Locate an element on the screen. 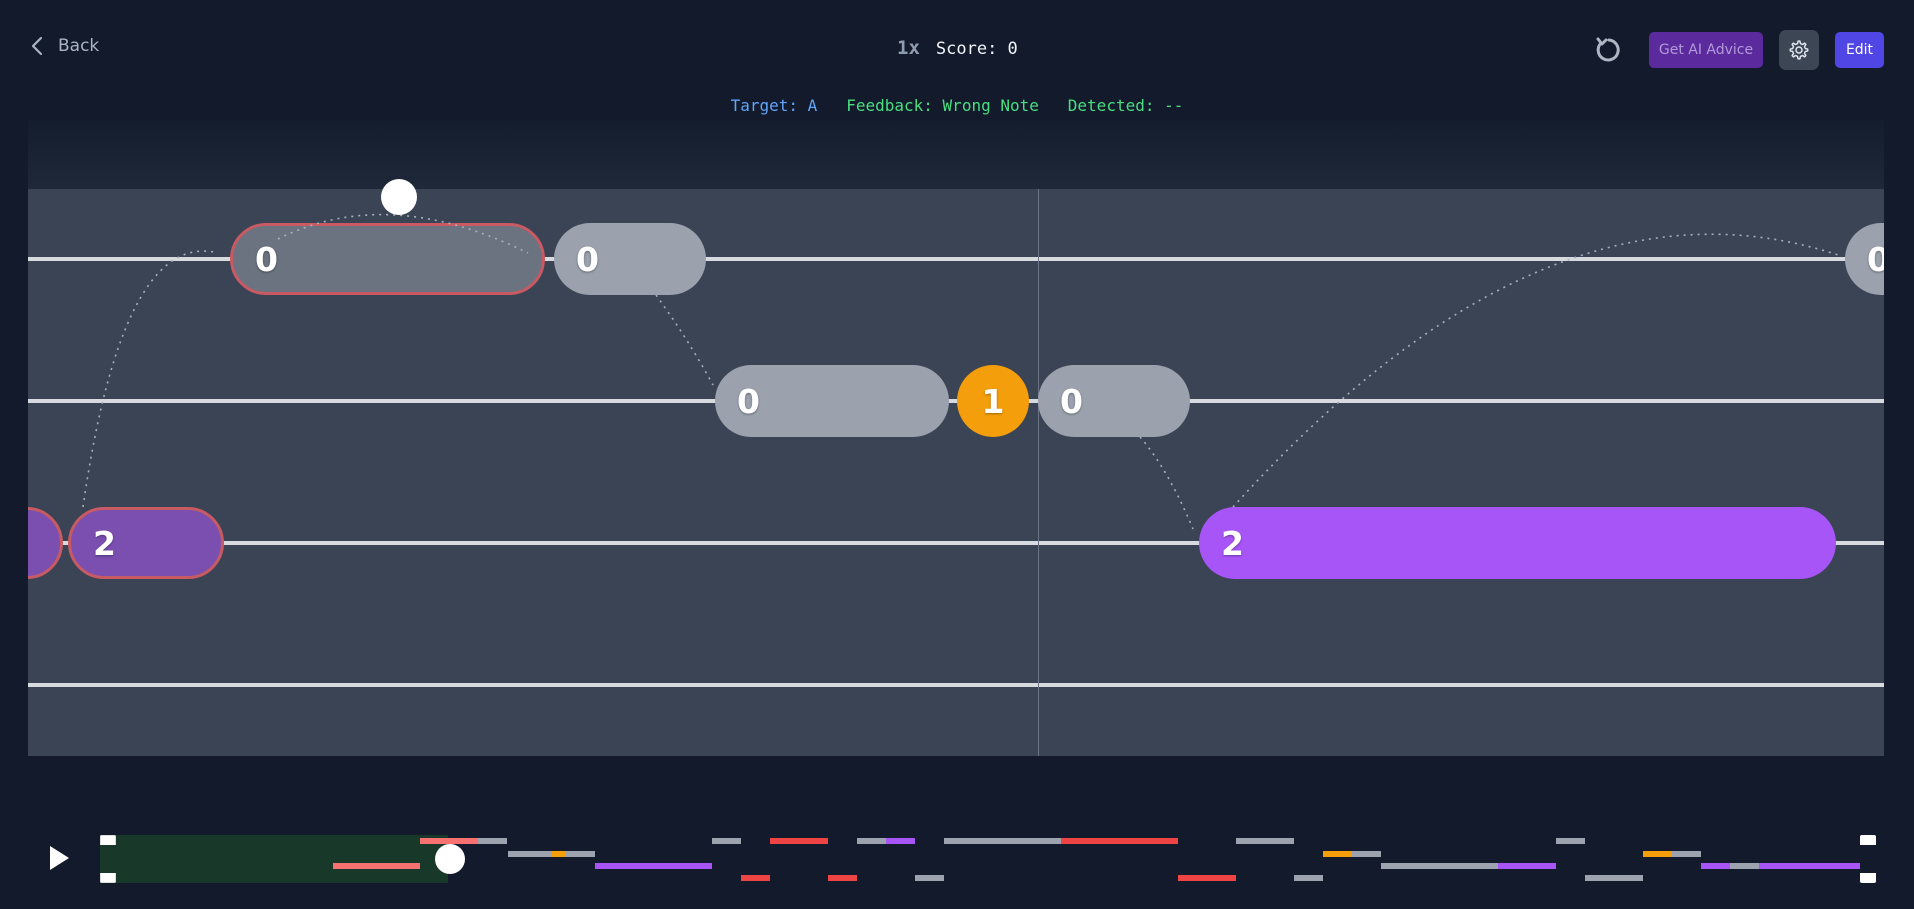 The width and height of the screenshot is (1914, 909). note-current: 1 is located at coordinates (993, 401).